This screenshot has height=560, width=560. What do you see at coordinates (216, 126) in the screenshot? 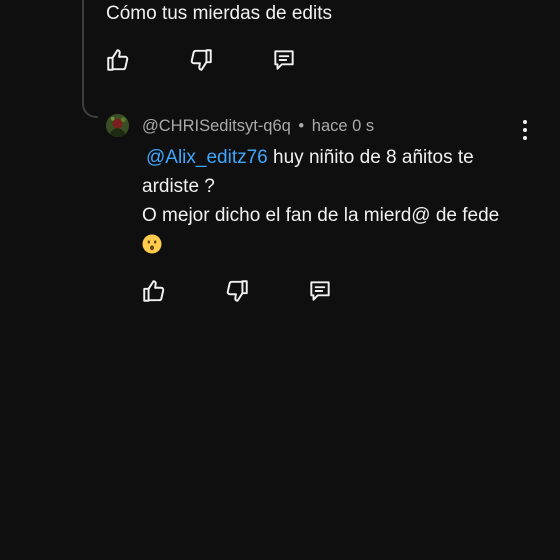
I see `author-name: @CHRISeditsyt-q6q` at bounding box center [216, 126].